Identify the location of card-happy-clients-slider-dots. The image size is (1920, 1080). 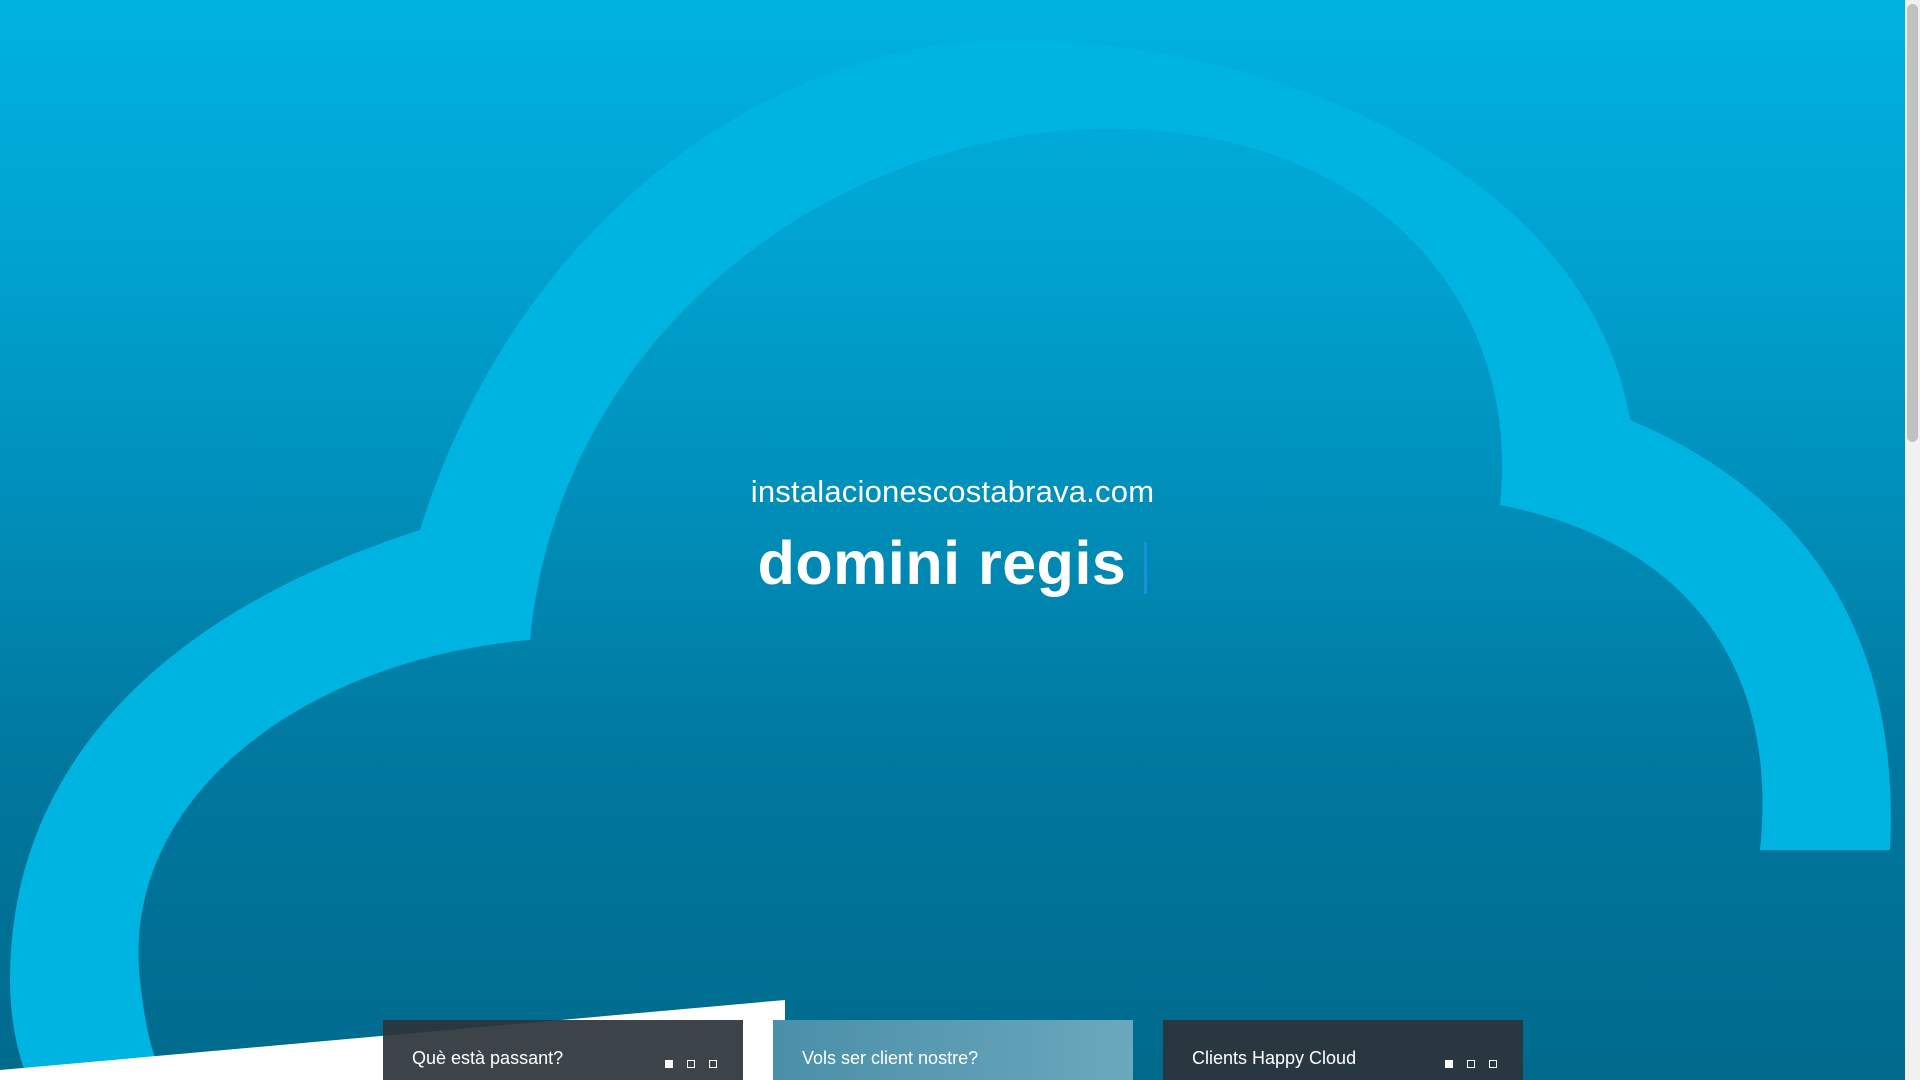
(1471, 1064).